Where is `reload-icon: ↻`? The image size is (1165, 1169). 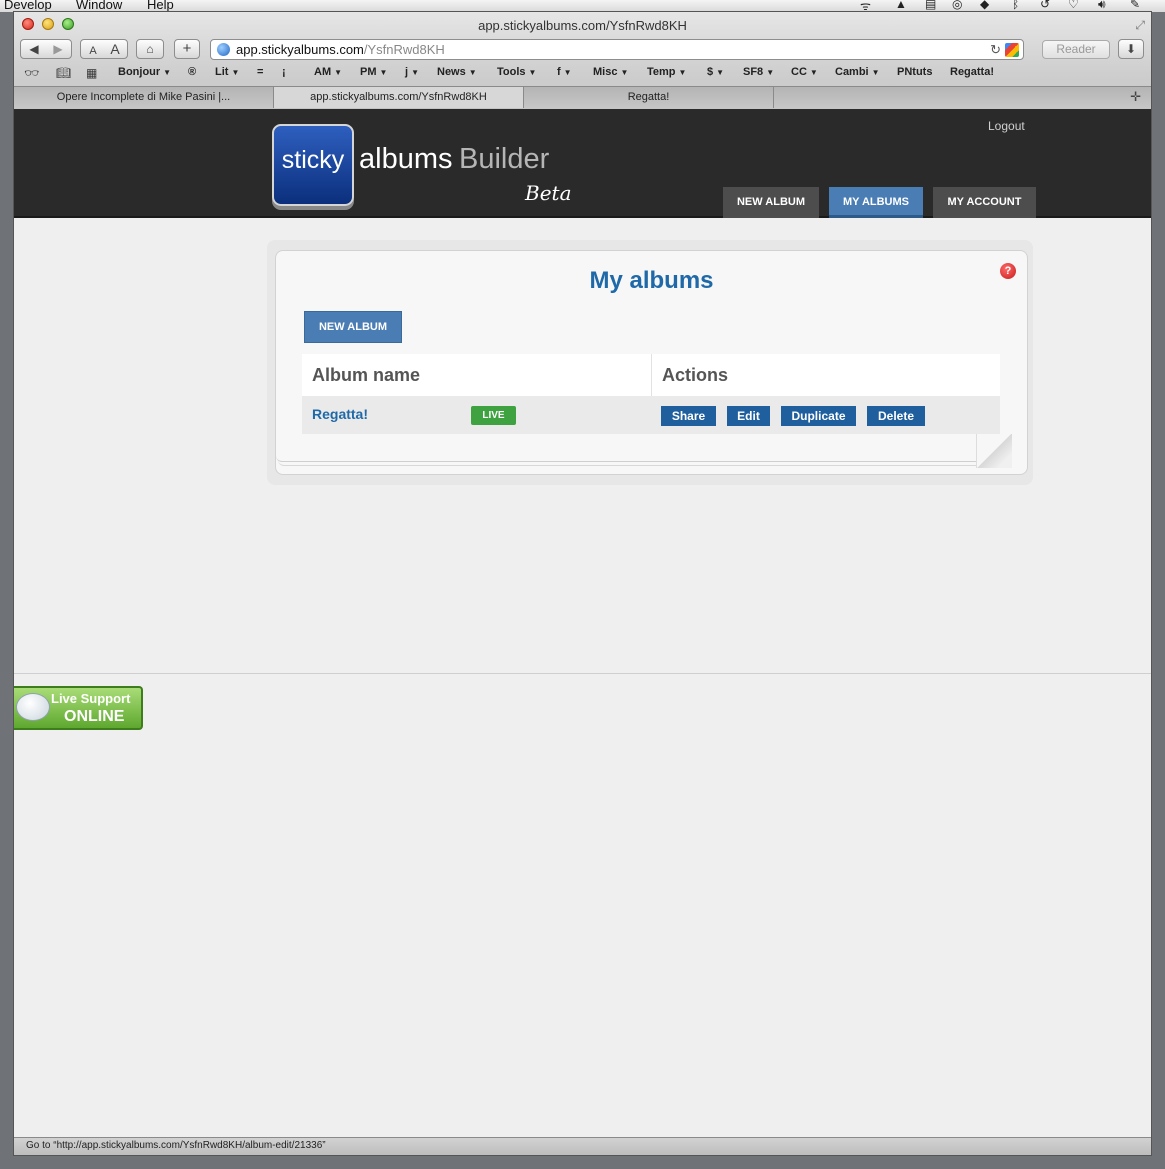
reload-icon: ↻ is located at coordinates (995, 49).